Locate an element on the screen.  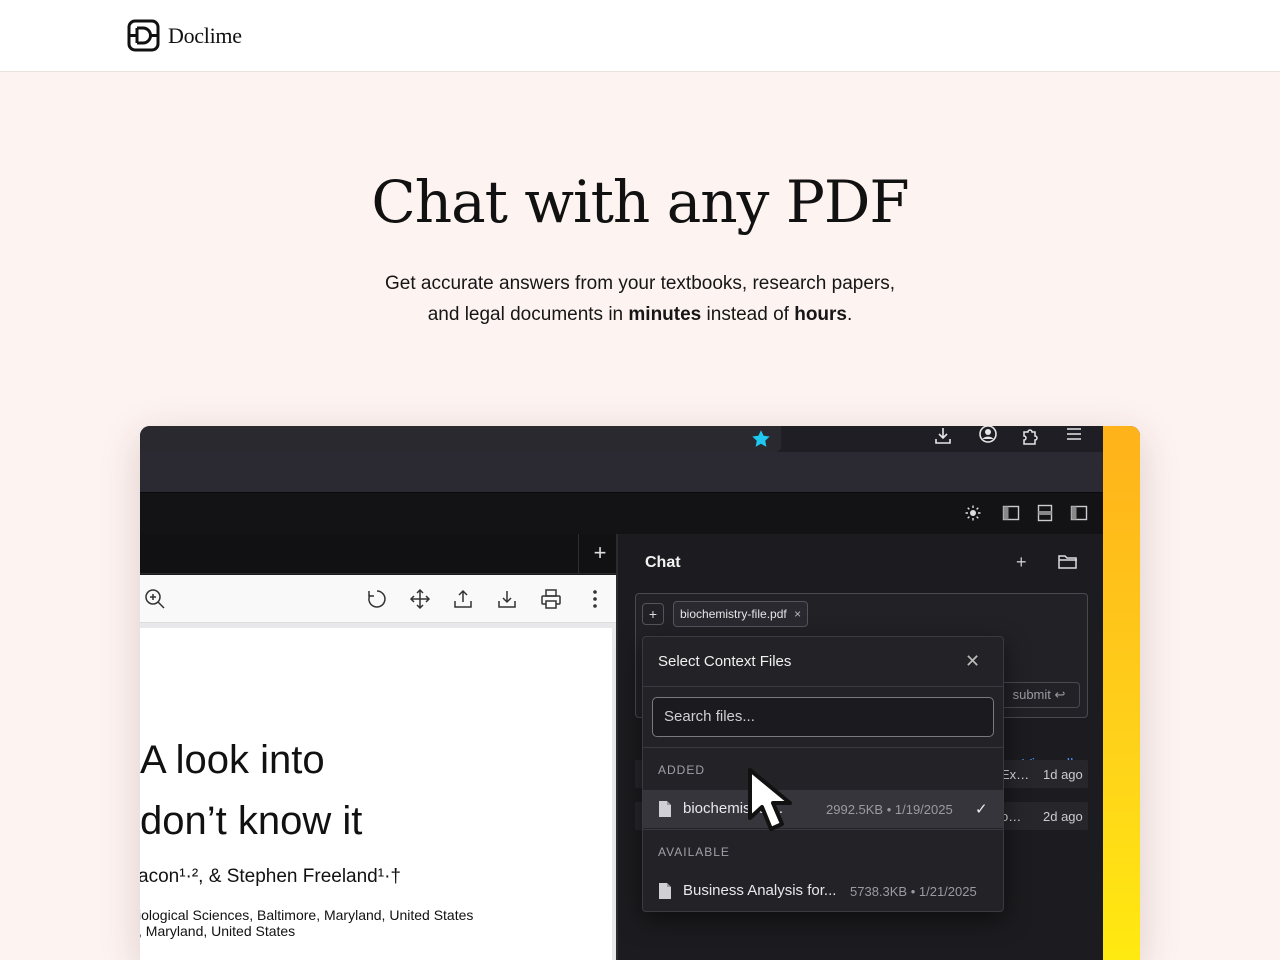
file-meta: 5738.3KB • 1/21/2025 is located at coordinates (913, 891).